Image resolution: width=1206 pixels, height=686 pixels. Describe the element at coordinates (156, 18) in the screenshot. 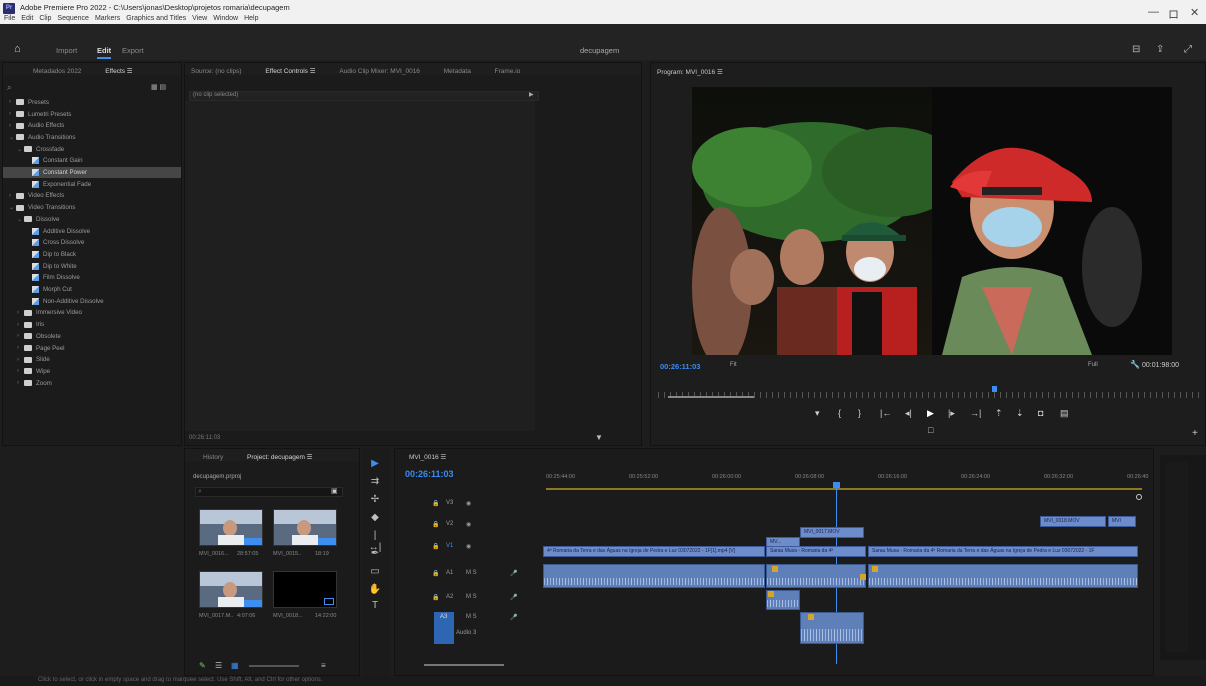

I see `menu-graphics: Graphics and Titles` at that location.